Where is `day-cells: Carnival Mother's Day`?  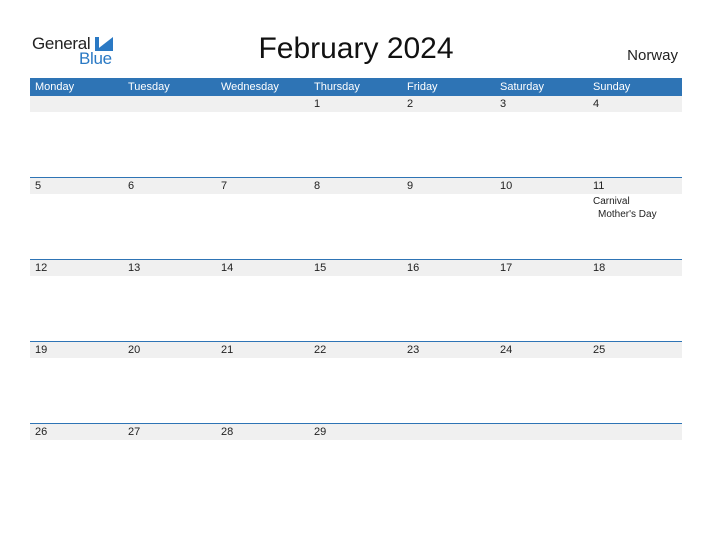
day-cells: Carnival Mother's Day is located at coordinates (356, 207).